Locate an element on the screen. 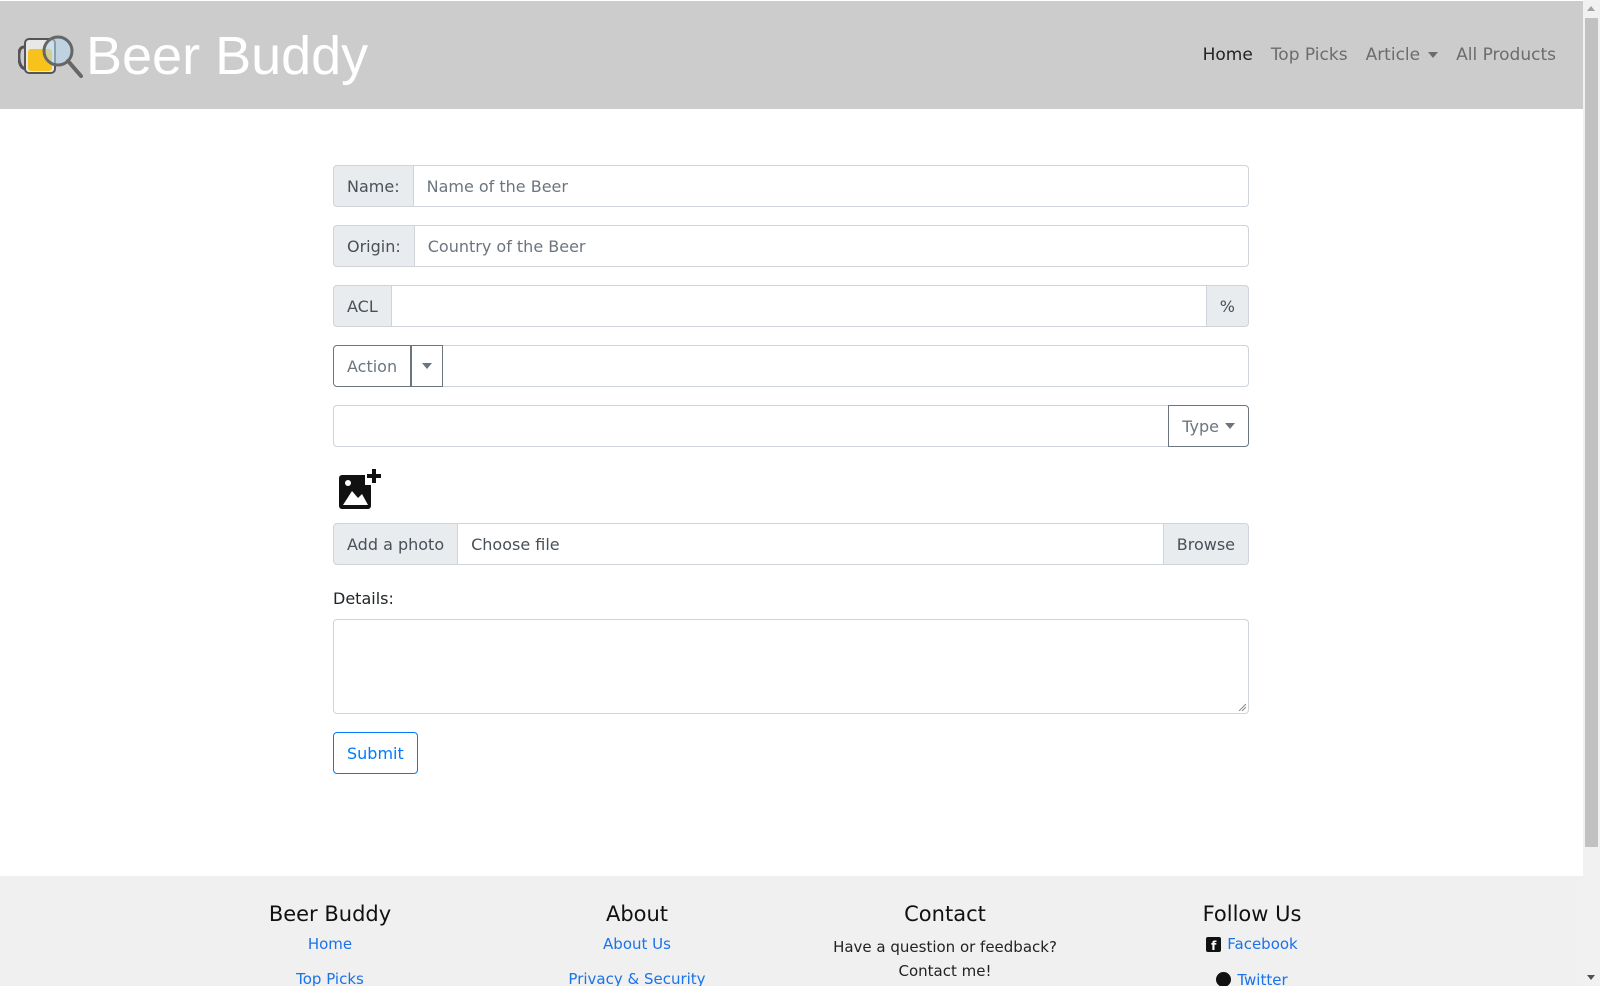 The width and height of the screenshot is (1600, 986). photo-group: Add a photo Choose file Browse is located at coordinates (791, 544).